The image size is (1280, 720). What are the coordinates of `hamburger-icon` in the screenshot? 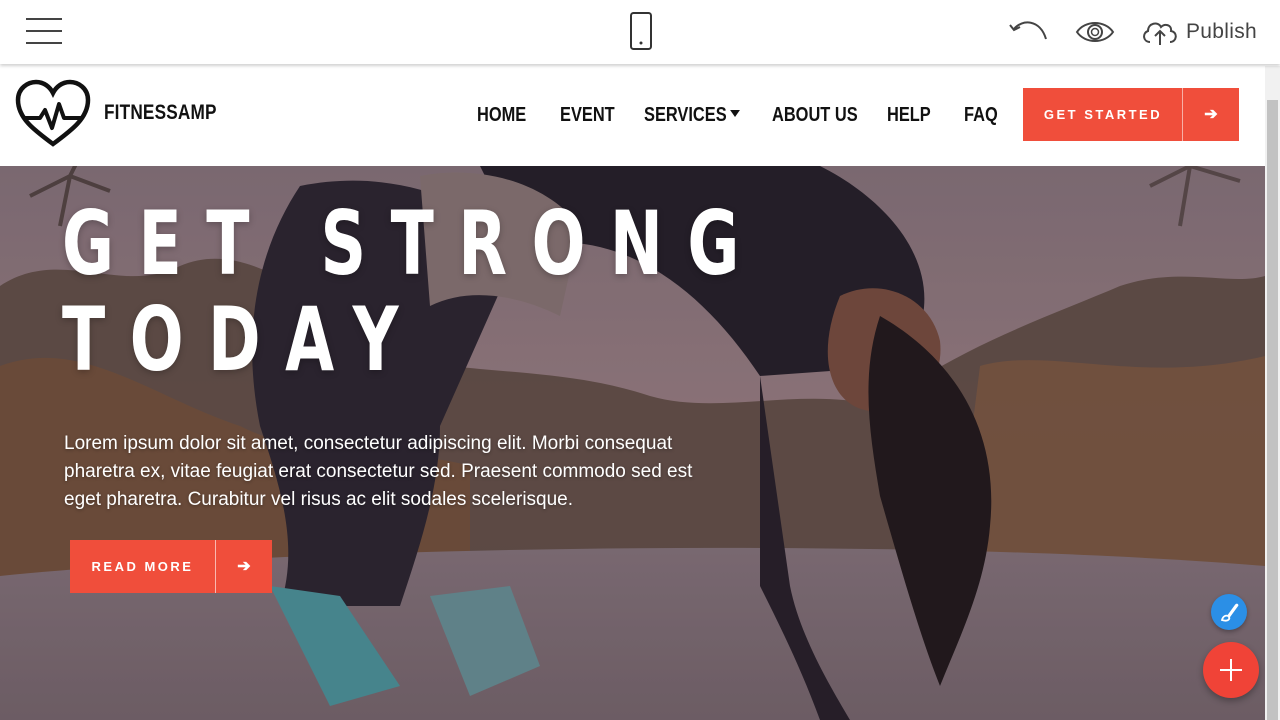 It's located at (44, 31).